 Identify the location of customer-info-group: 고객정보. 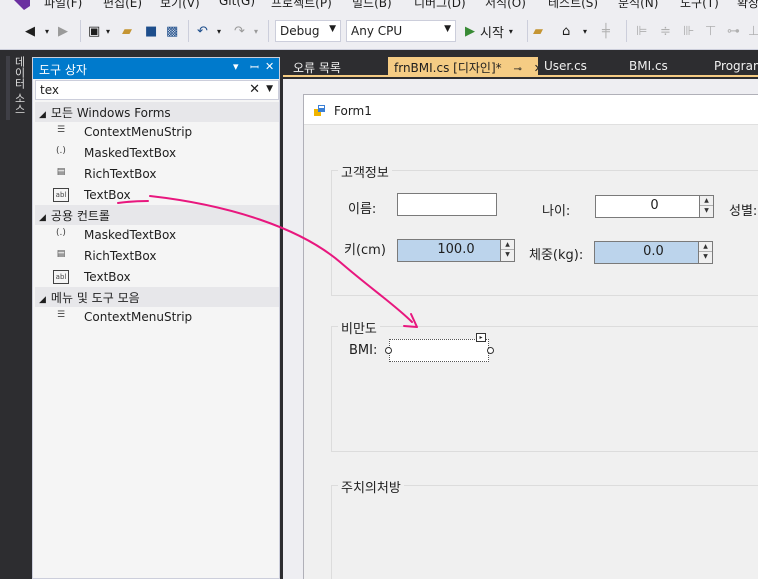
(544, 229).